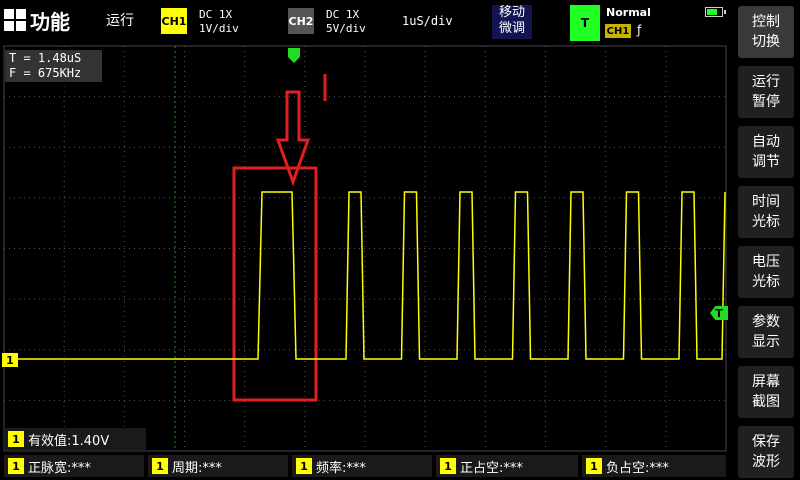 This screenshot has height=480, width=800. What do you see at coordinates (219, 28) in the screenshot?
I see `ch1-scale: 1V/div` at bounding box center [219, 28].